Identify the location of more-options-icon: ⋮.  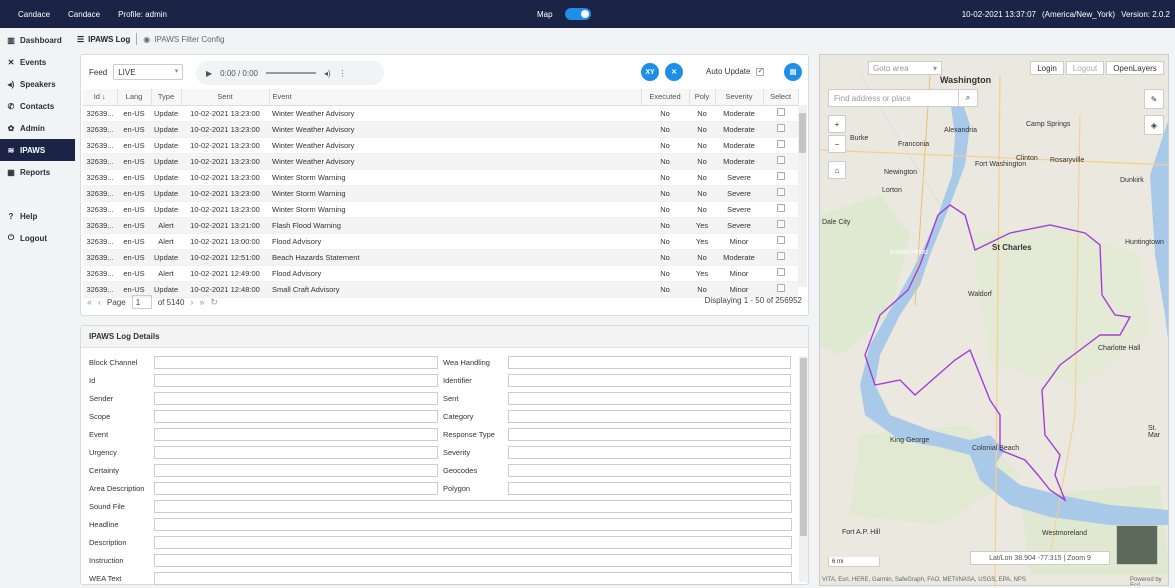
(343, 73).